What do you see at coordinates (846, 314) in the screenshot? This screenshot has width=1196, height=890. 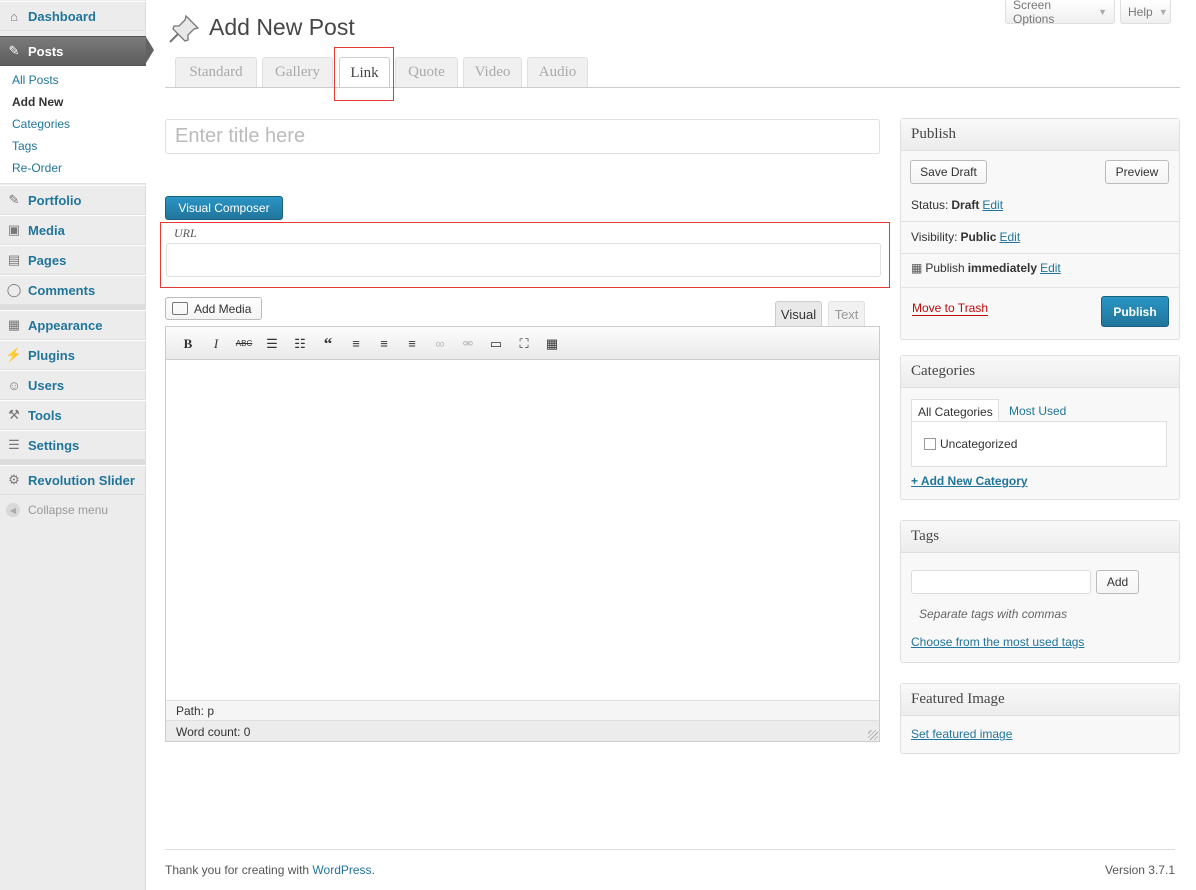 I see `editor-tab-text: Text` at bounding box center [846, 314].